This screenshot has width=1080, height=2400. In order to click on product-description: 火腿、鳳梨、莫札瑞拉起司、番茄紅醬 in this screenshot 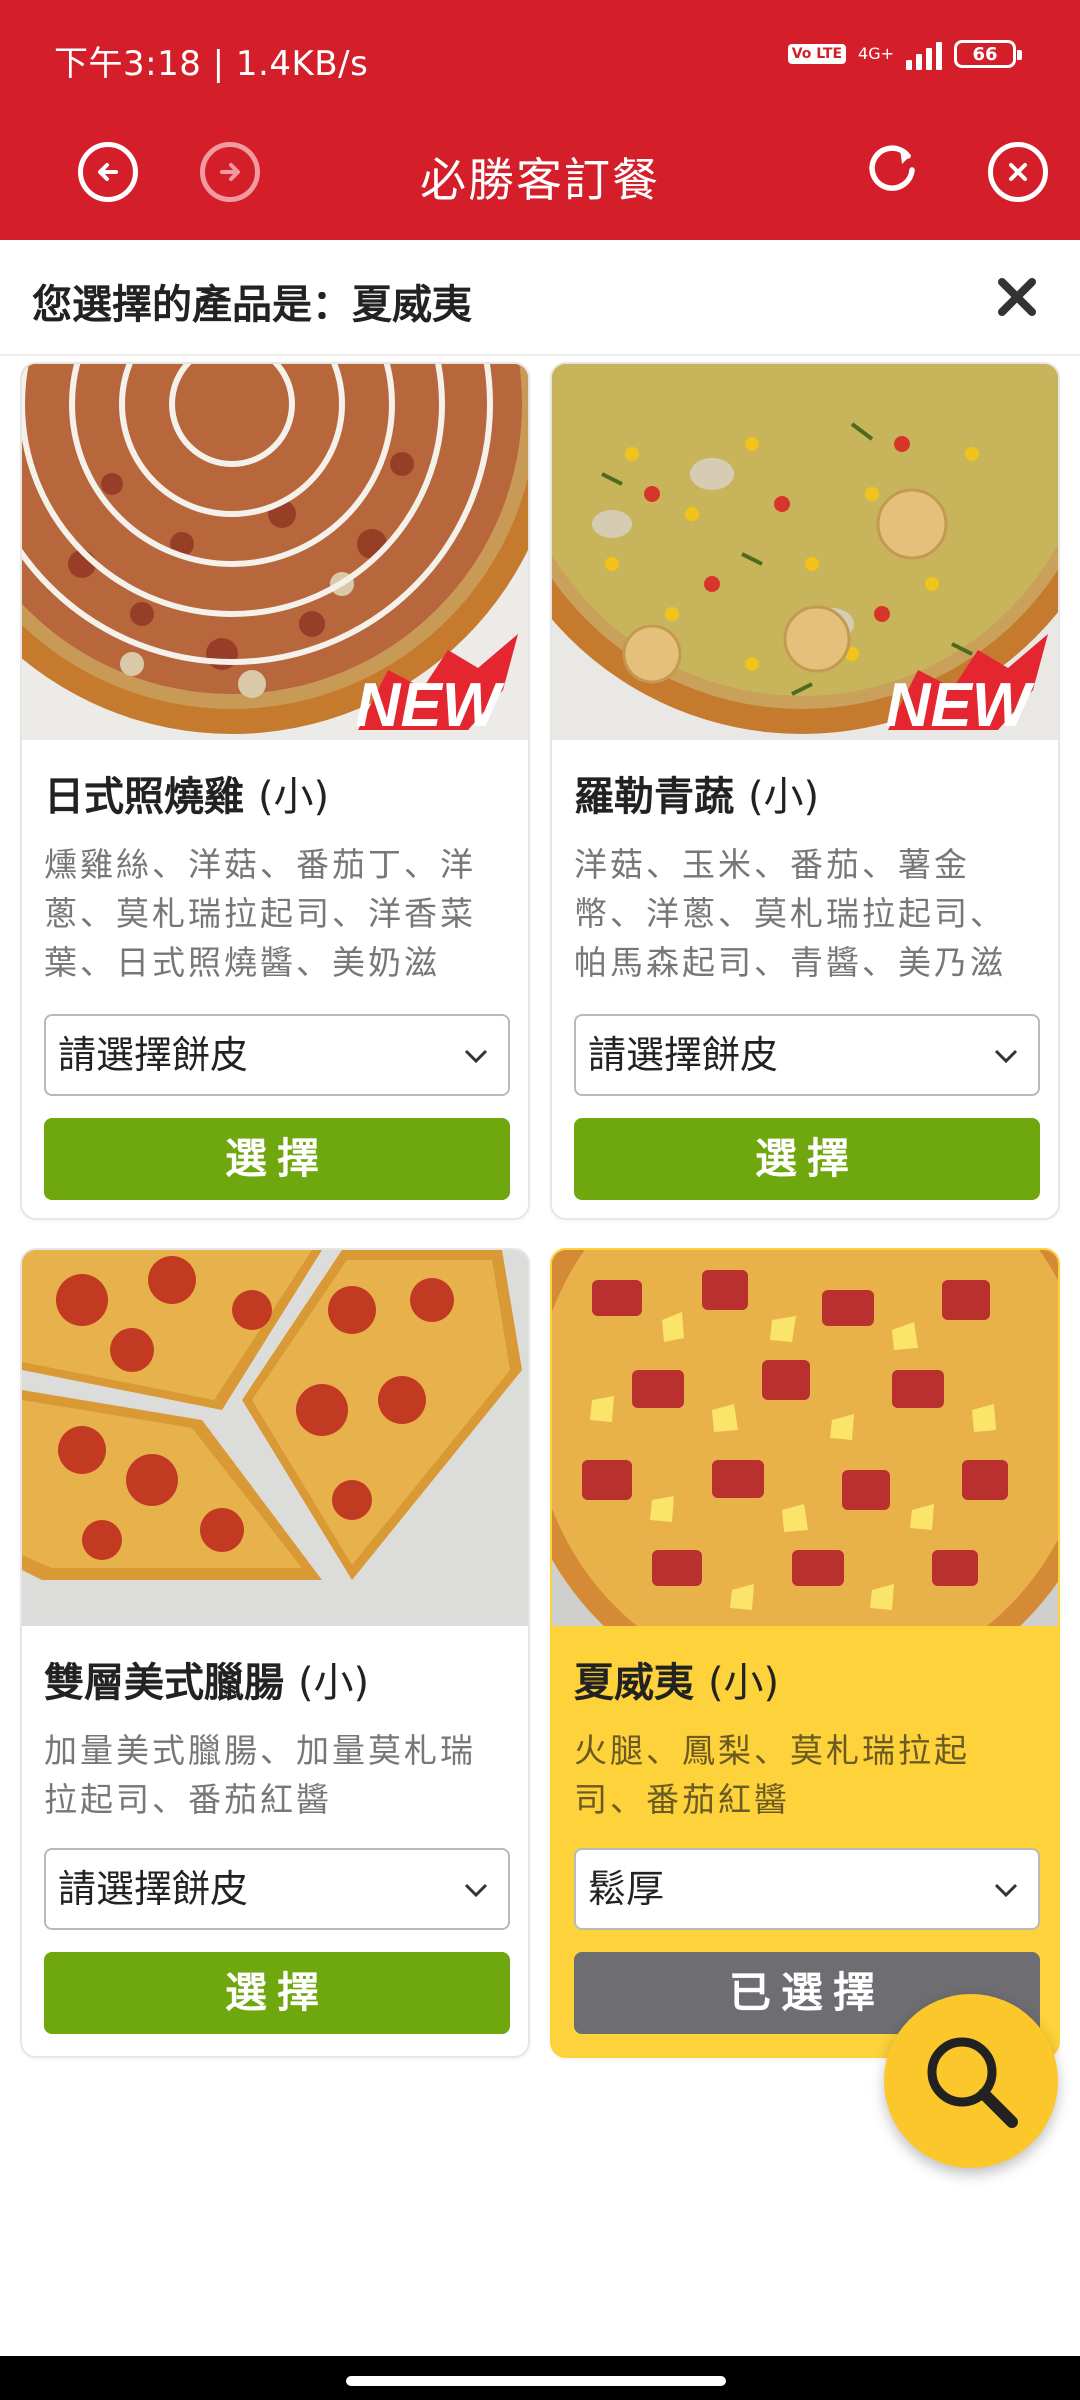, I will do `click(772, 1775)`.